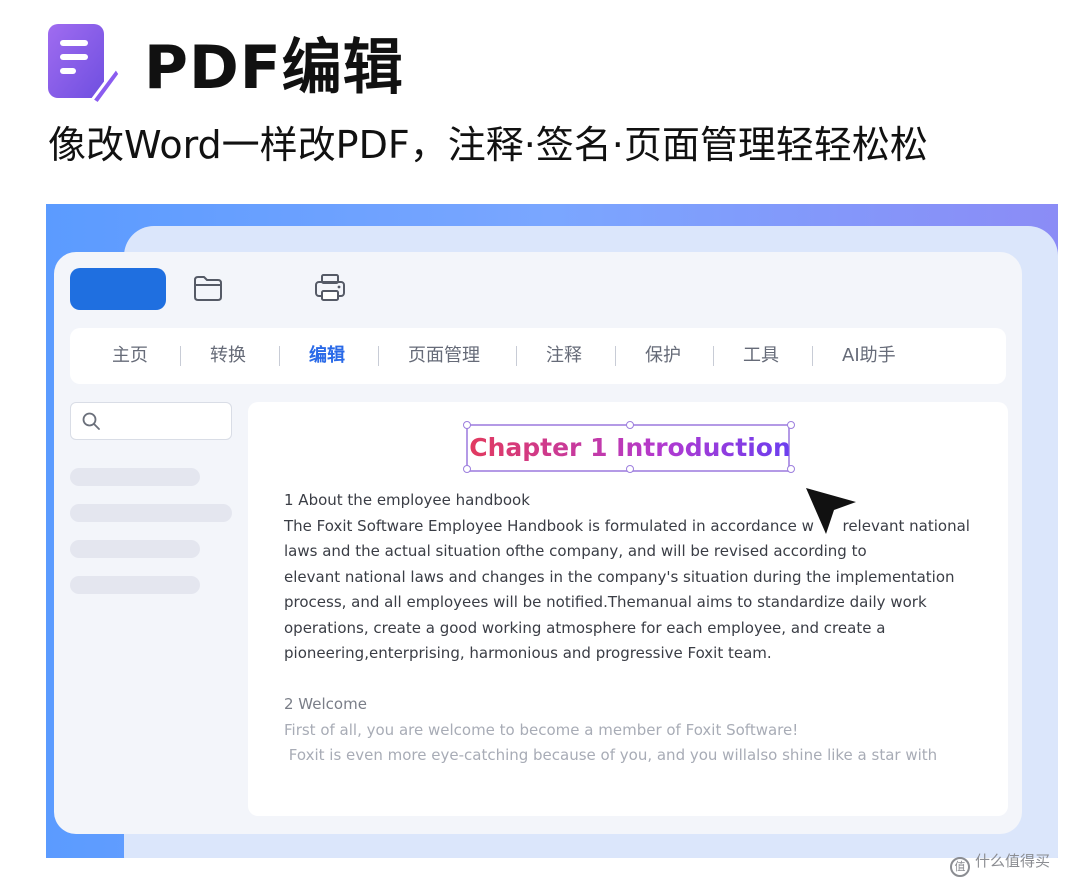 This screenshot has height=884, width=1080. What do you see at coordinates (548, 65) in the screenshot?
I see `promo-header: PDF编辑` at bounding box center [548, 65].